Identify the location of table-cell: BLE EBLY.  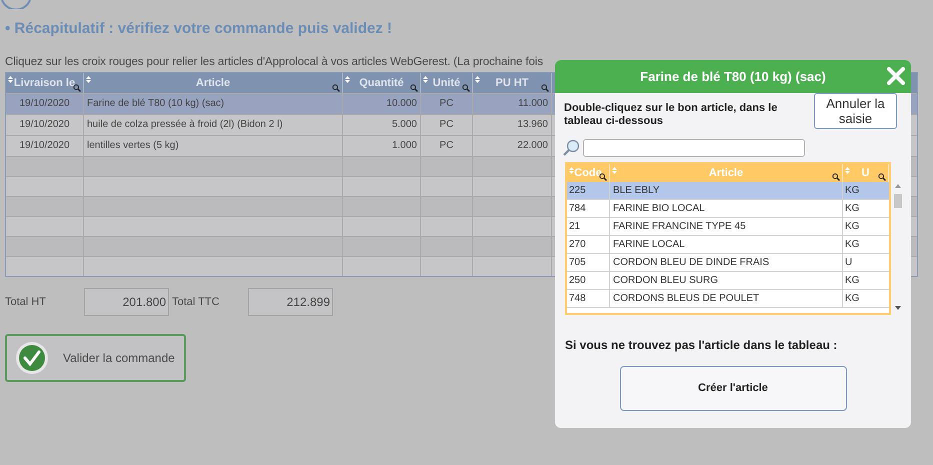
(726, 190).